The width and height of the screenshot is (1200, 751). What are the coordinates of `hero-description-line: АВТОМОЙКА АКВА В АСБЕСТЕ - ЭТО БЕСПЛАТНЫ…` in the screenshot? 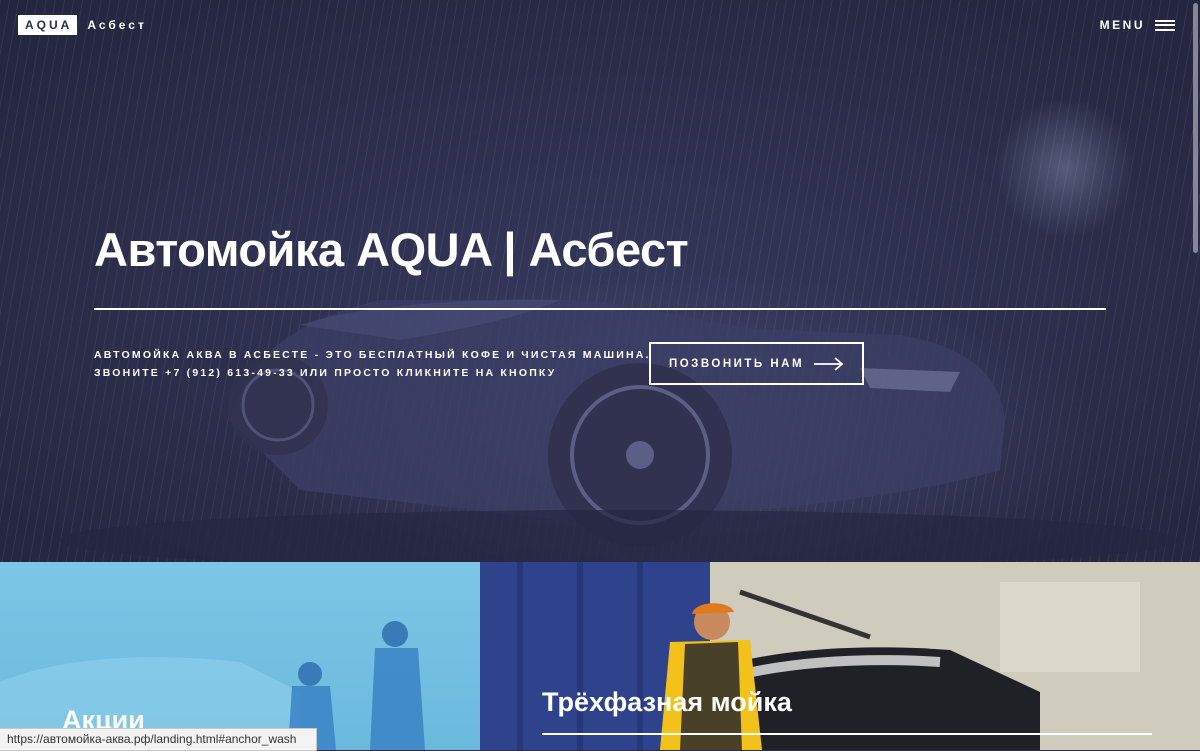 It's located at (372, 355).